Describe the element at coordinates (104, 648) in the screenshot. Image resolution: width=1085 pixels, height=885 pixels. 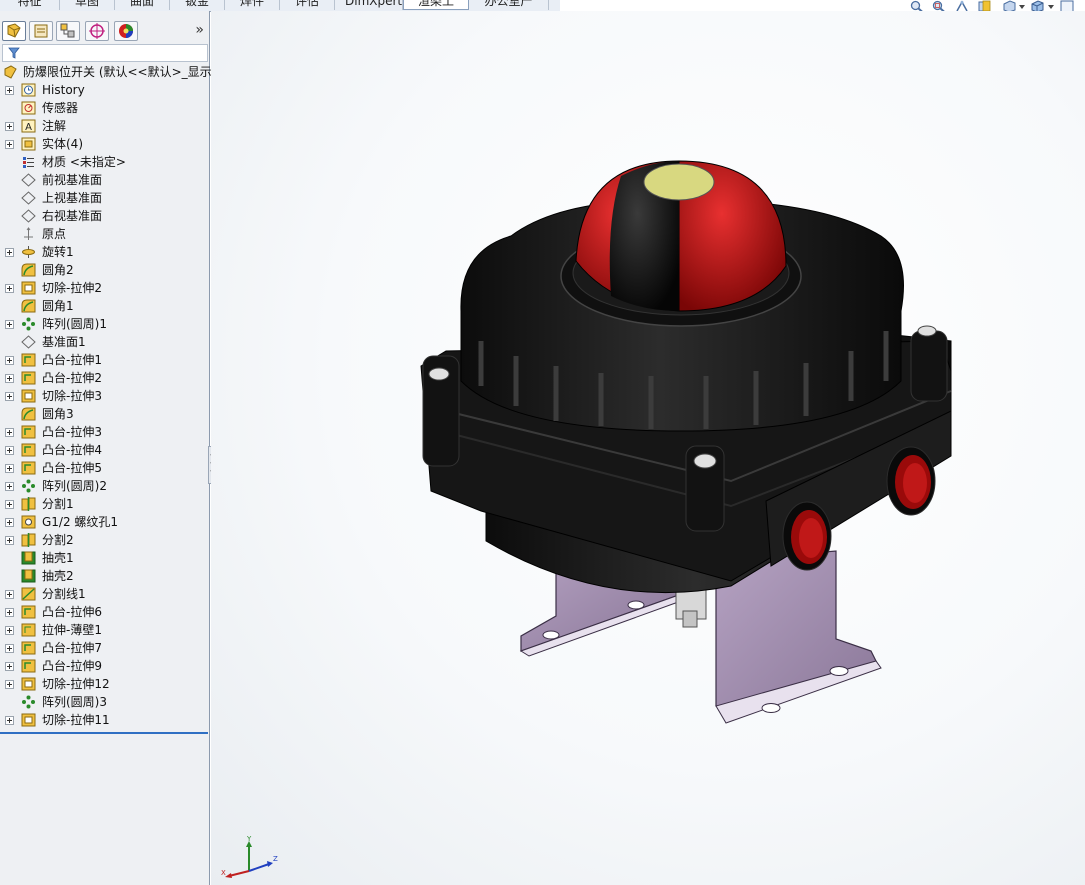
I see `tree-node-boss-extrude7: 凸台-拉伸7` at that location.